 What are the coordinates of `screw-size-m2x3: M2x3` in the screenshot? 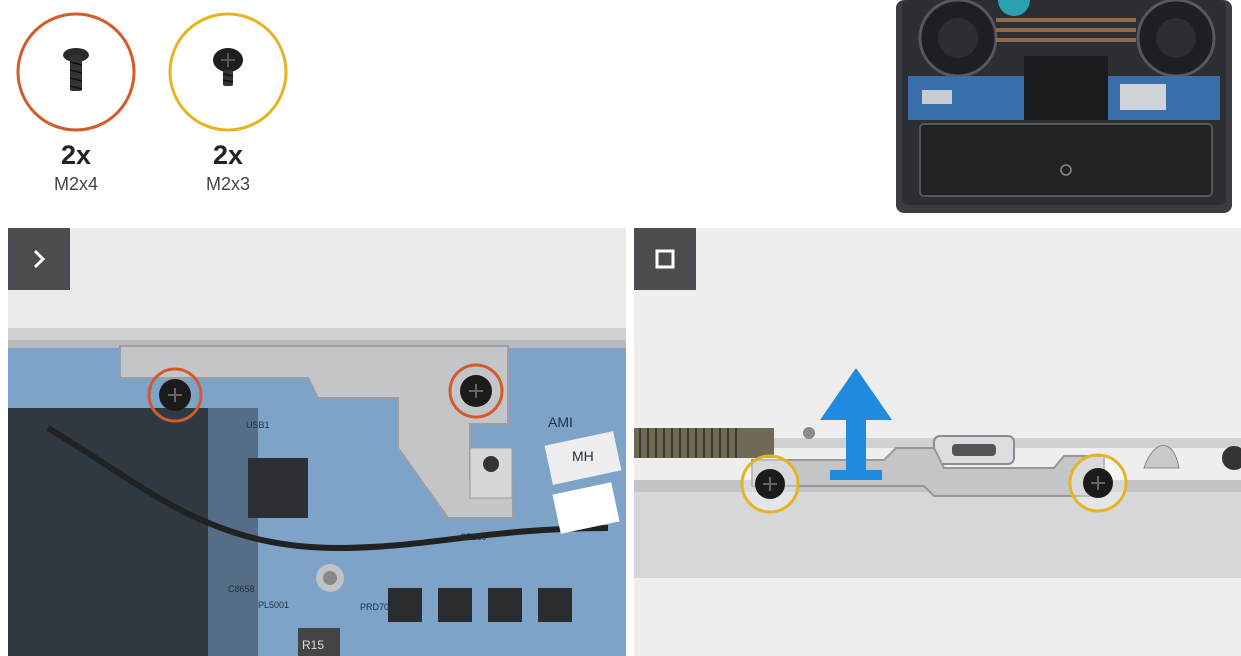 It's located at (227, 184).